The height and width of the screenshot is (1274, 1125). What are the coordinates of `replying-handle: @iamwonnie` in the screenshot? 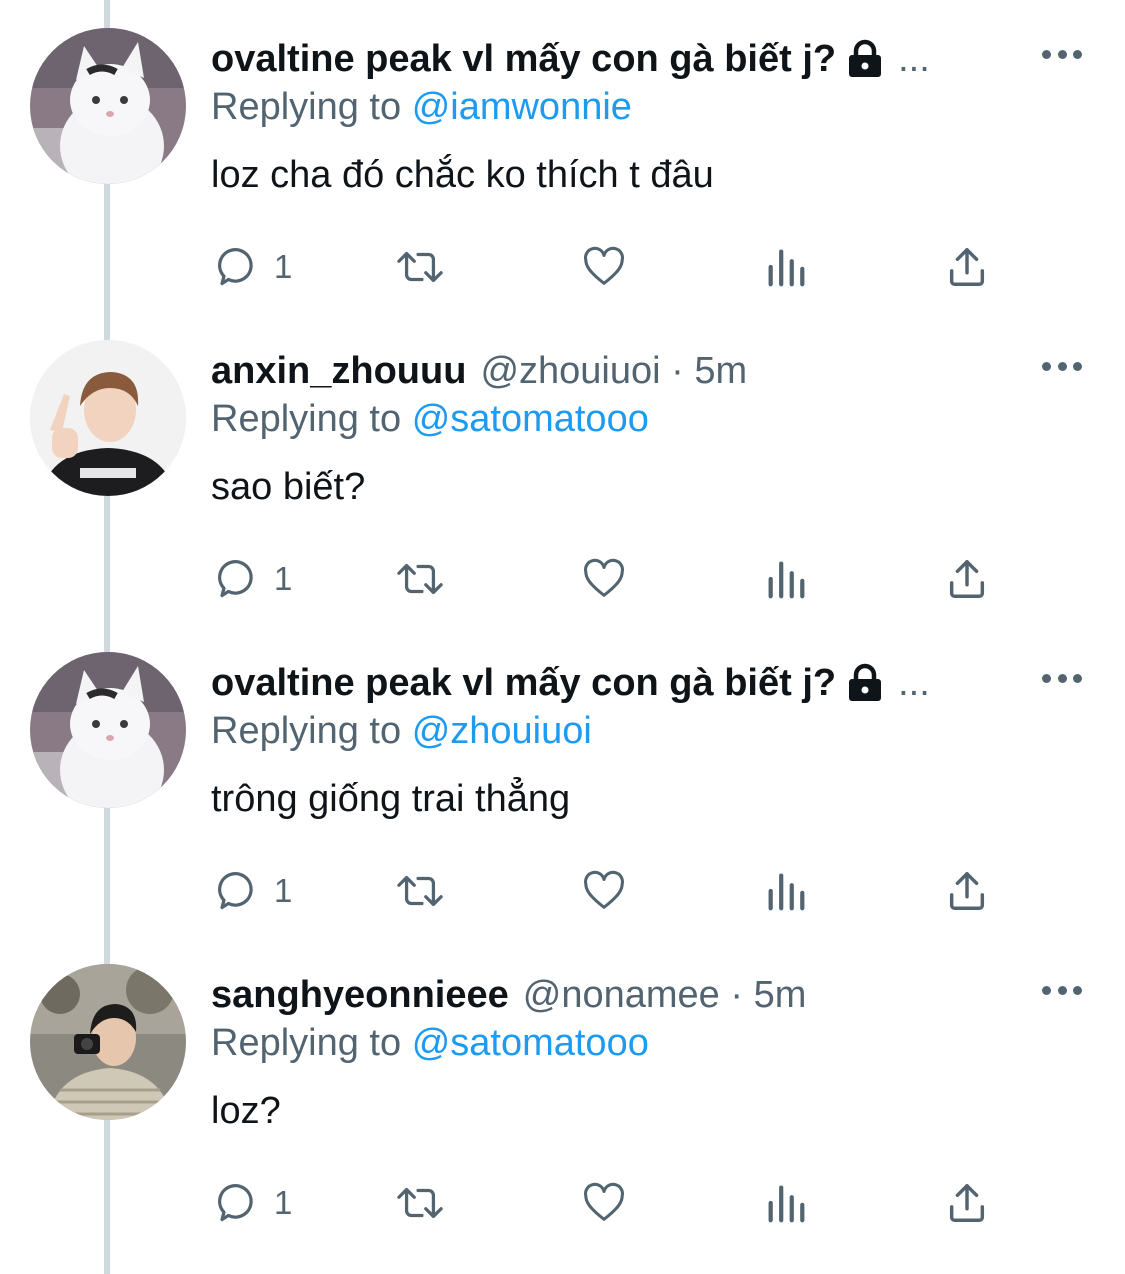 It's located at (522, 107).